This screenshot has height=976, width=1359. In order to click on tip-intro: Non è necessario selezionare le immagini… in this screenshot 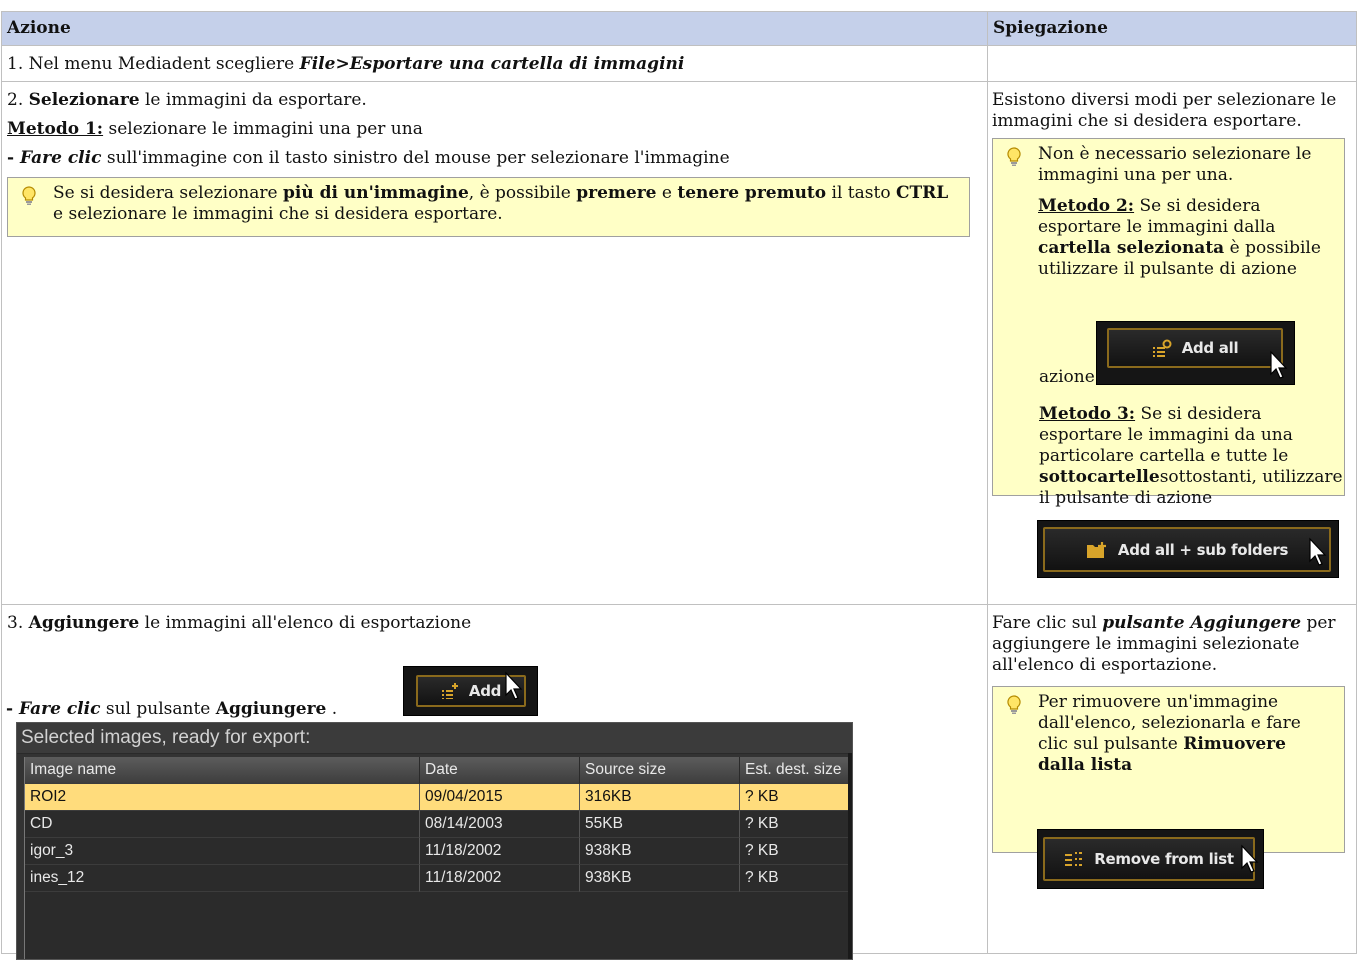, I will do `click(1175, 164)`.